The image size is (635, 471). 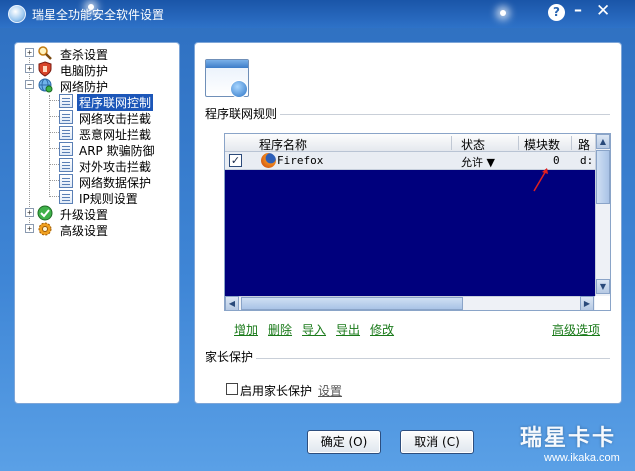 What do you see at coordinates (17, 14) in the screenshot?
I see `rising-logo-icon` at bounding box center [17, 14].